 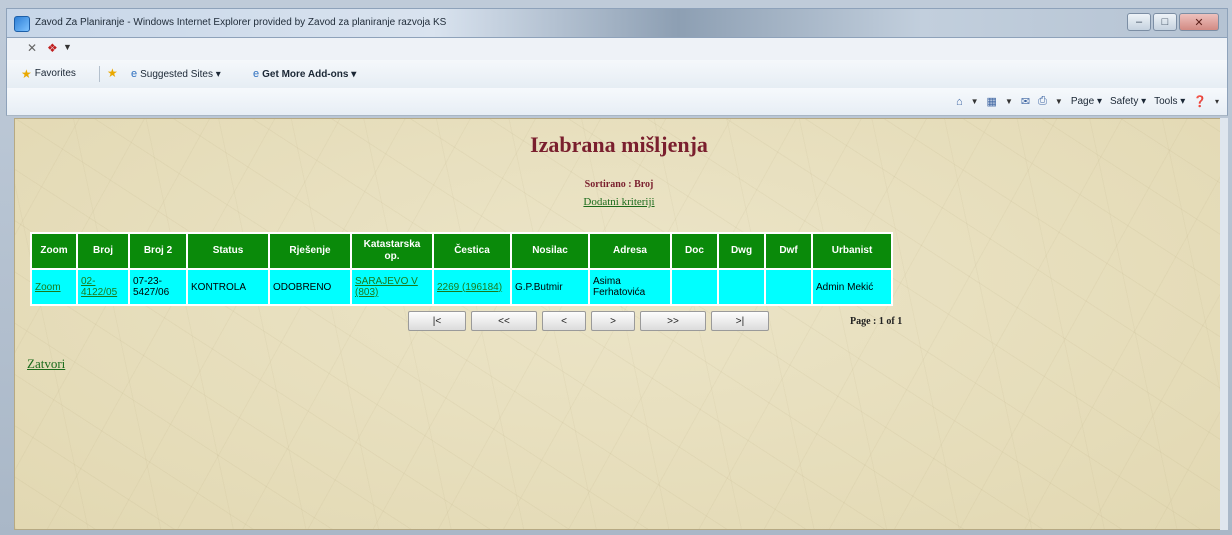 I want to click on home-icon: ⌂, so click(x=959, y=102).